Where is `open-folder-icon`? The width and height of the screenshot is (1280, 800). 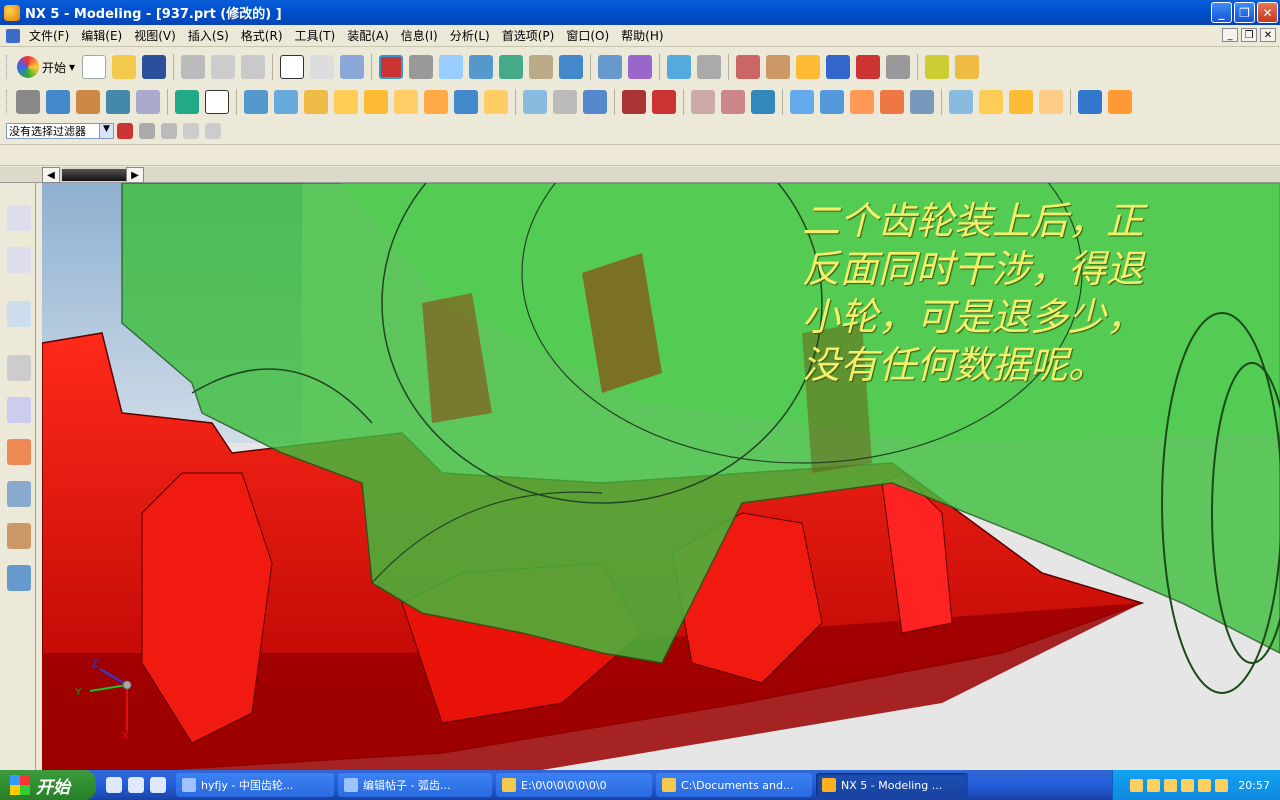 open-folder-icon is located at coordinates (124, 67).